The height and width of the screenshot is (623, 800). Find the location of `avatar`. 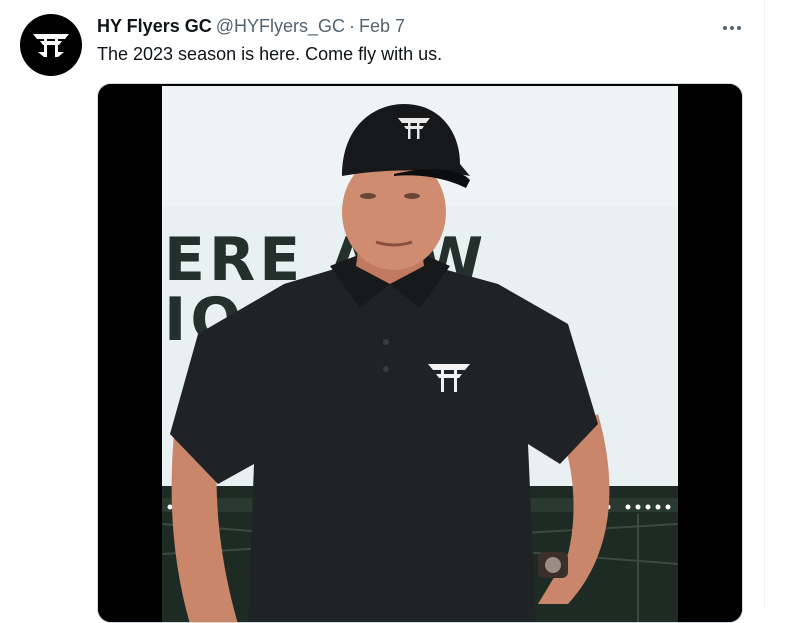

avatar is located at coordinates (51, 45).